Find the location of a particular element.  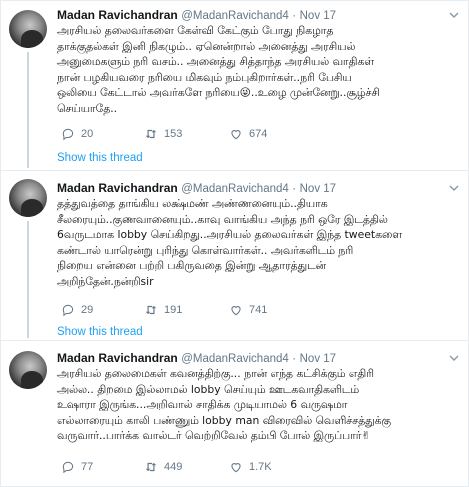

tweet-actions: 20 153 674 is located at coordinates (257, 134).